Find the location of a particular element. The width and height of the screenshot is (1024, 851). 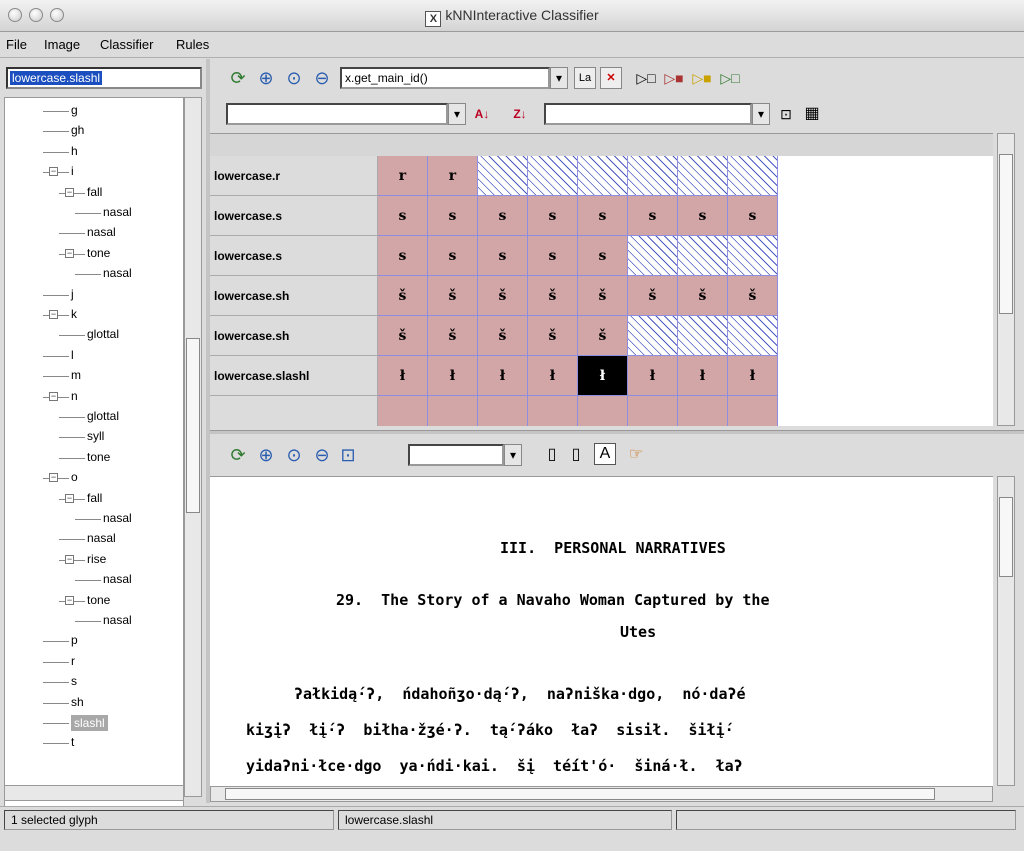

tree-node-n: n is located at coordinates (74, 396).